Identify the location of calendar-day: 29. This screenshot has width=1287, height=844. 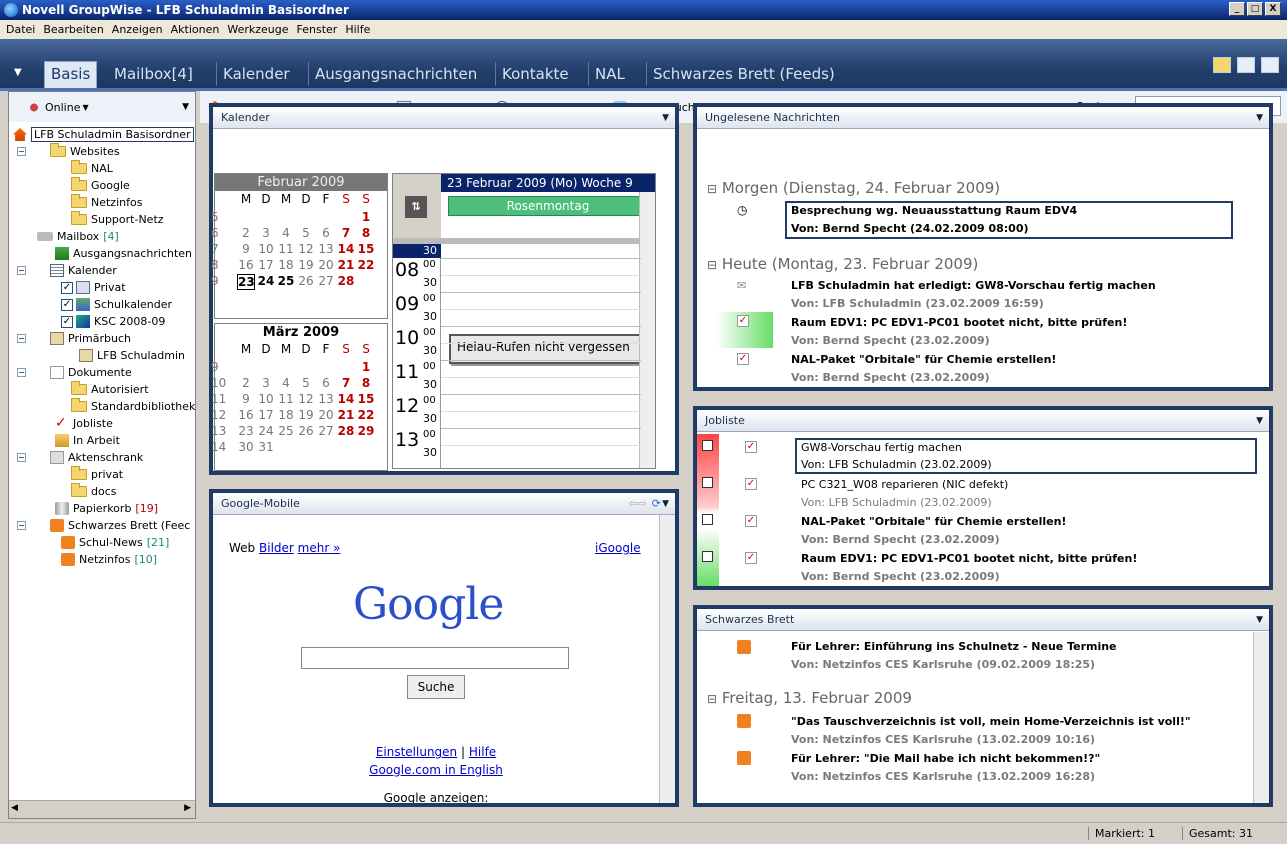
(366, 431).